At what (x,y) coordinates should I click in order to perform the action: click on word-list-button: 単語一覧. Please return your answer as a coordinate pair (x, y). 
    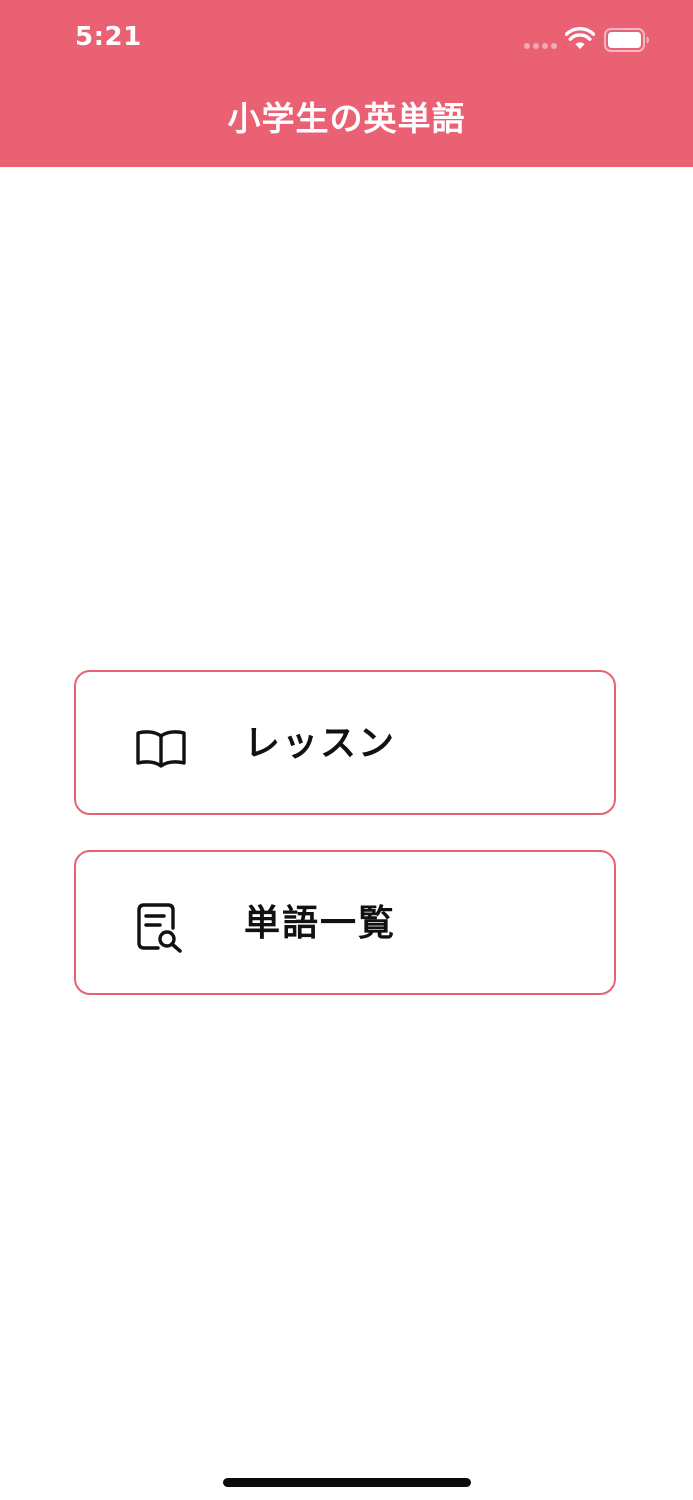
    Looking at the image, I should click on (345, 922).